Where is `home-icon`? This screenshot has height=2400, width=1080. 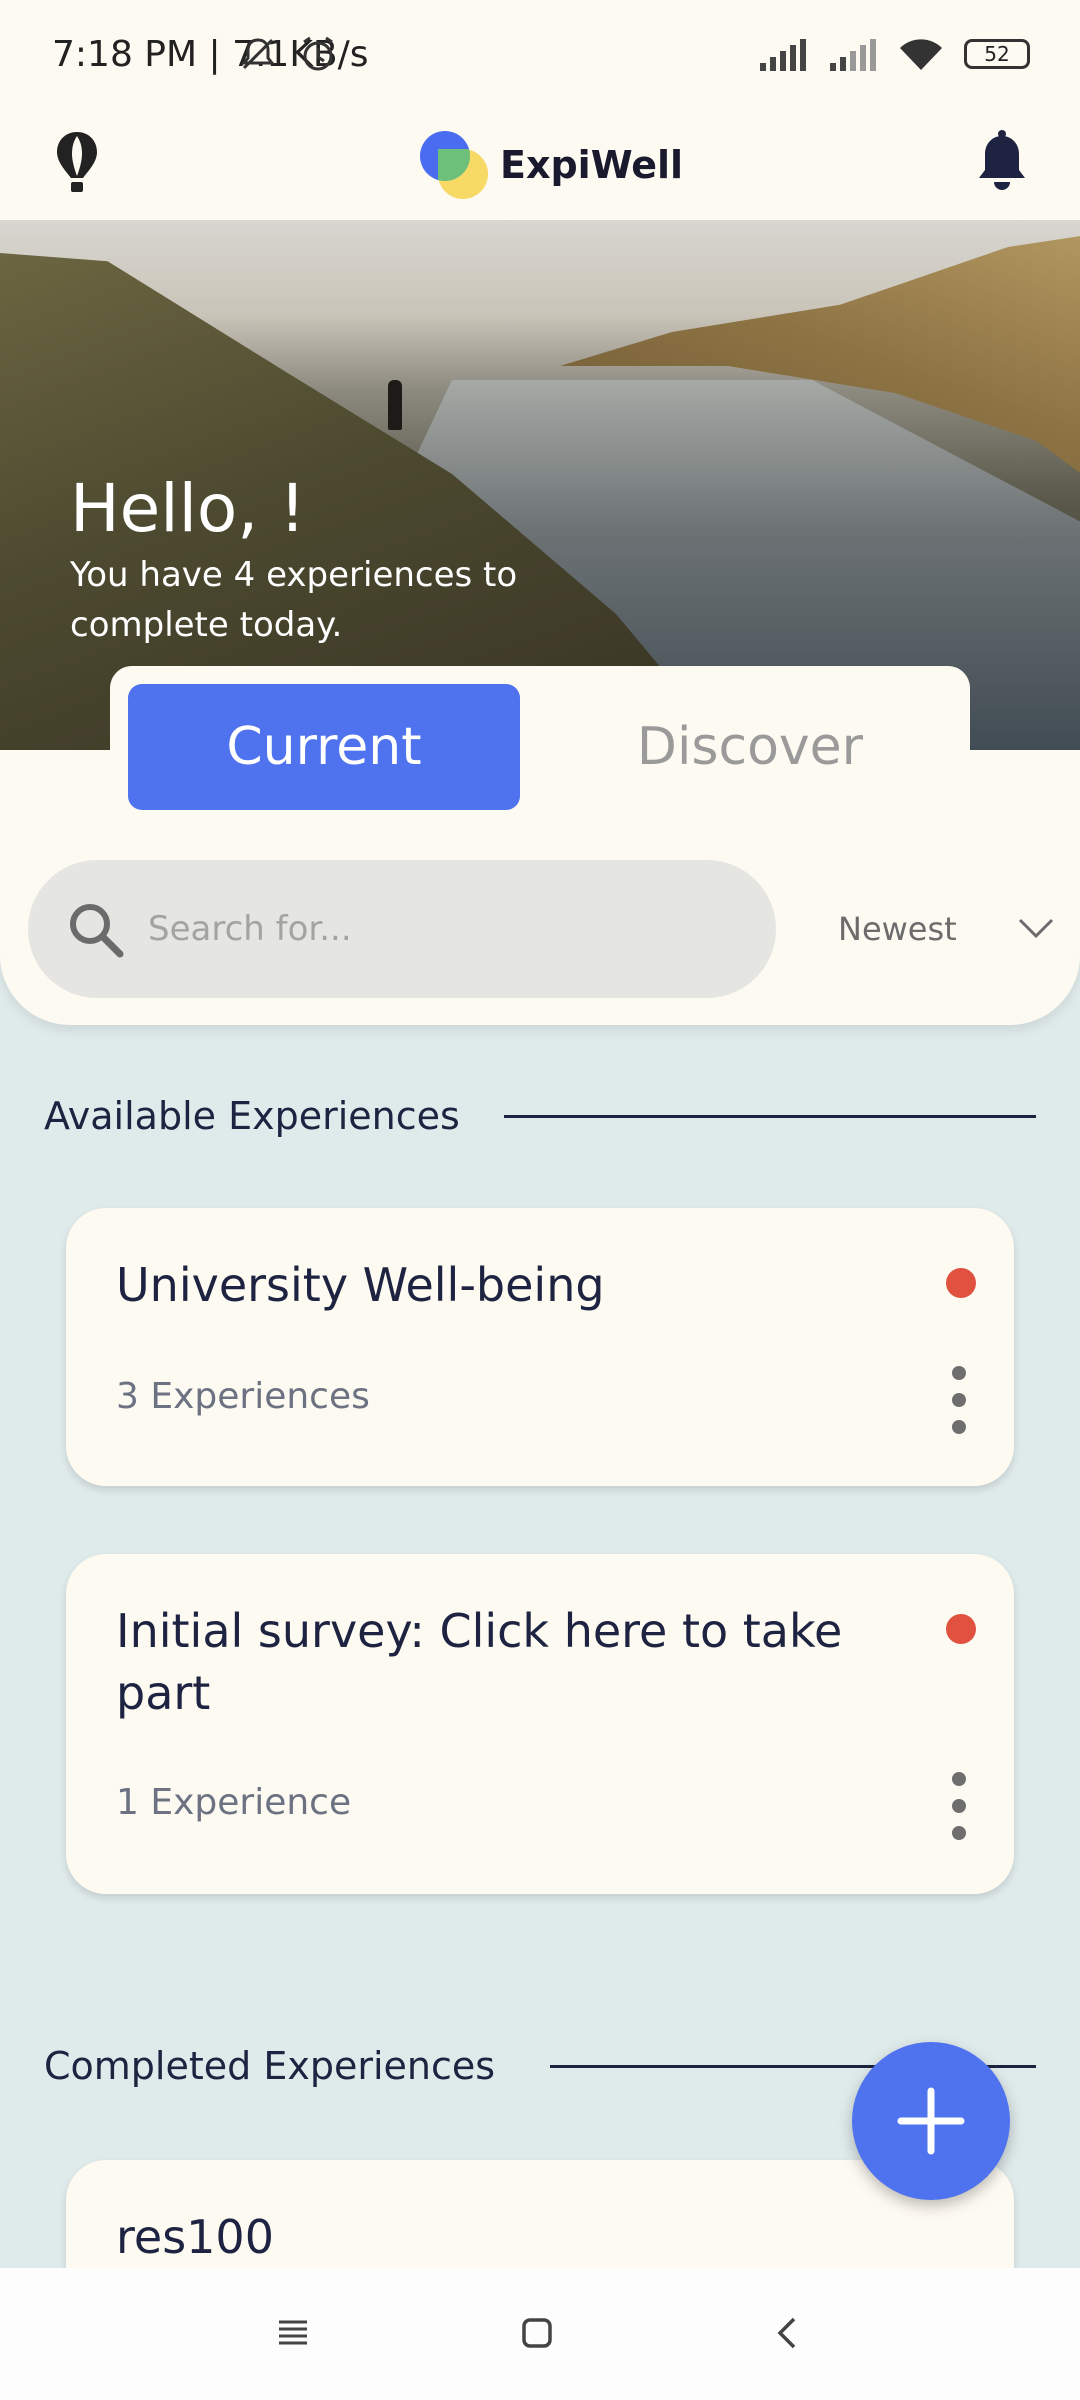 home-icon is located at coordinates (537, 2333).